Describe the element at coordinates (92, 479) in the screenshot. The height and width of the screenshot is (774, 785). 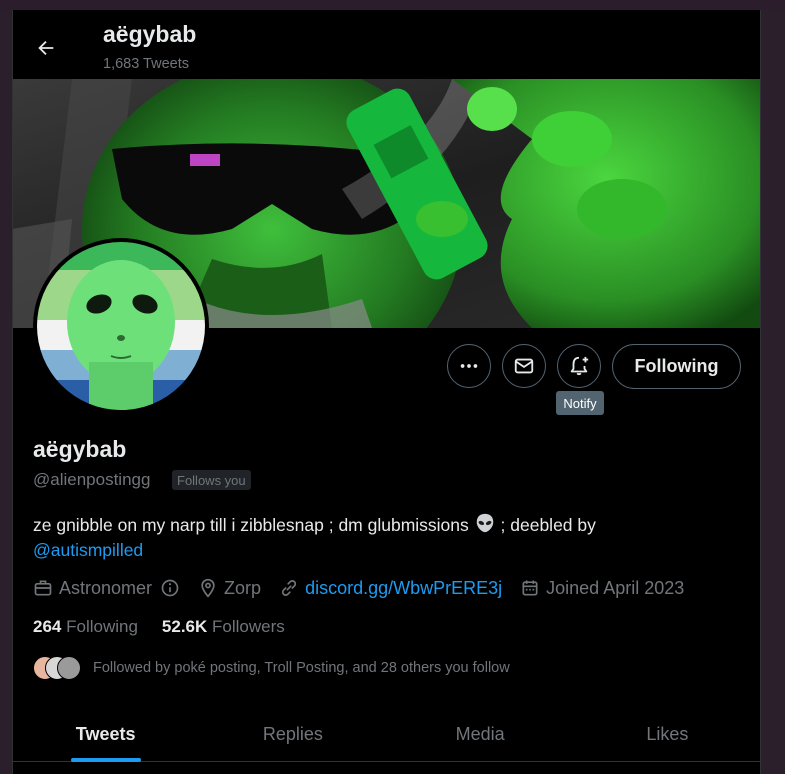
I see `profile-handle: @alienpostingg` at that location.